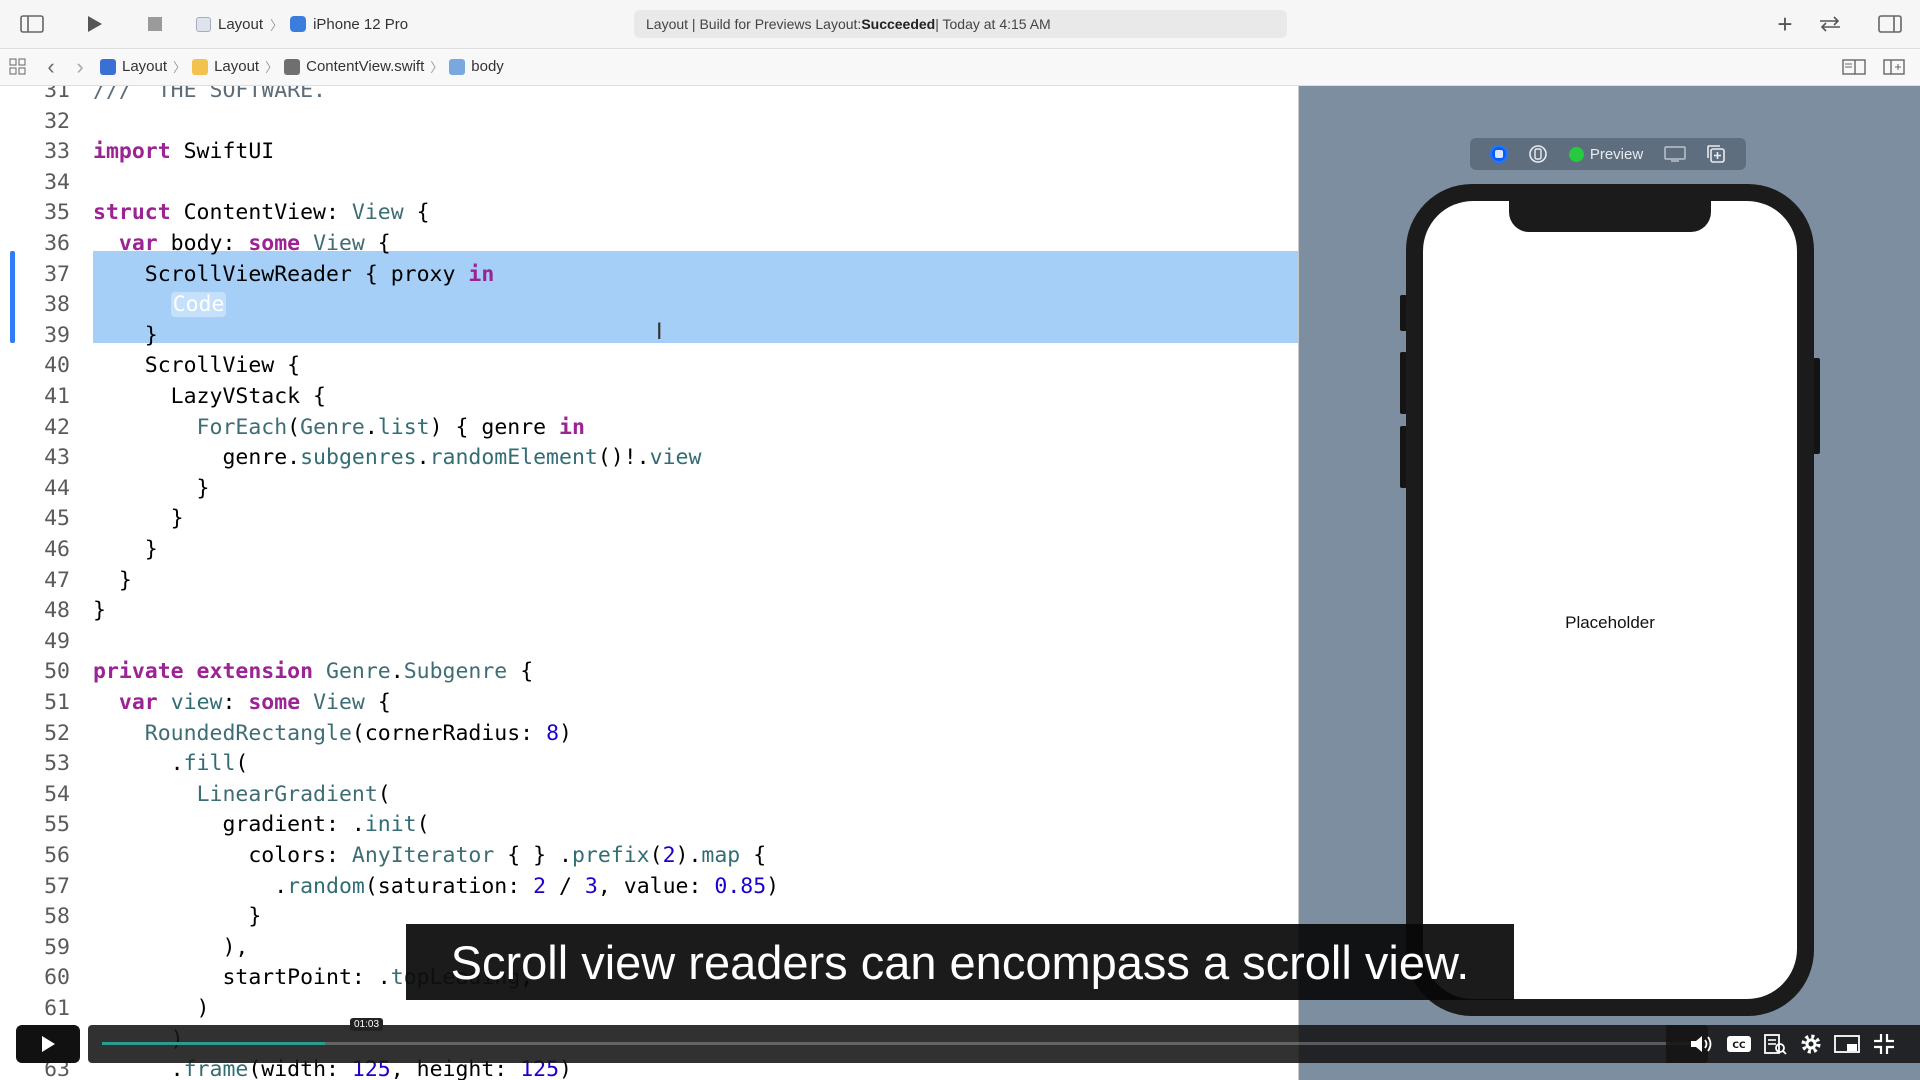 This screenshot has width=1920, height=1080. Describe the element at coordinates (203, 24) in the screenshot. I see `project-icon` at that location.